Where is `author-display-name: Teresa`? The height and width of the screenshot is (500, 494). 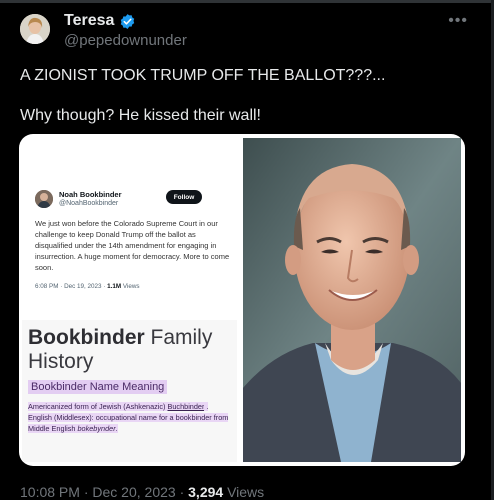 author-display-name: Teresa is located at coordinates (89, 21).